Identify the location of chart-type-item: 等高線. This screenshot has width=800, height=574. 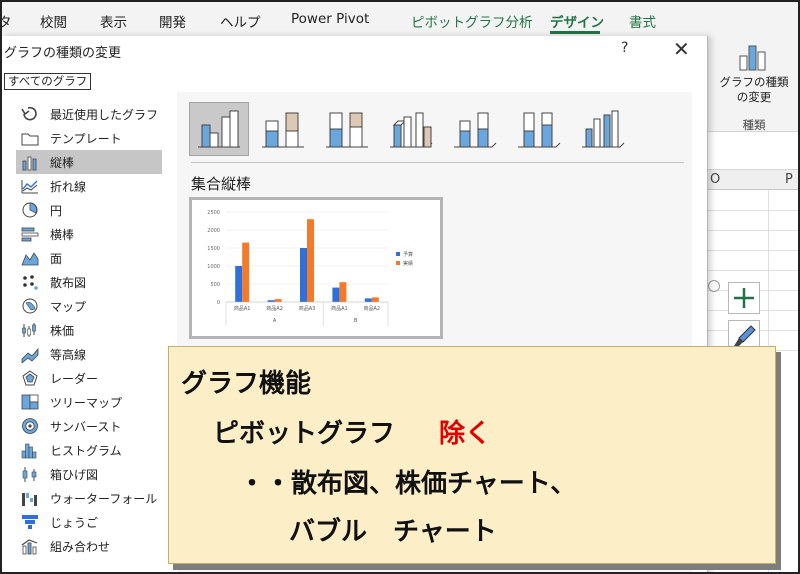
(89, 354).